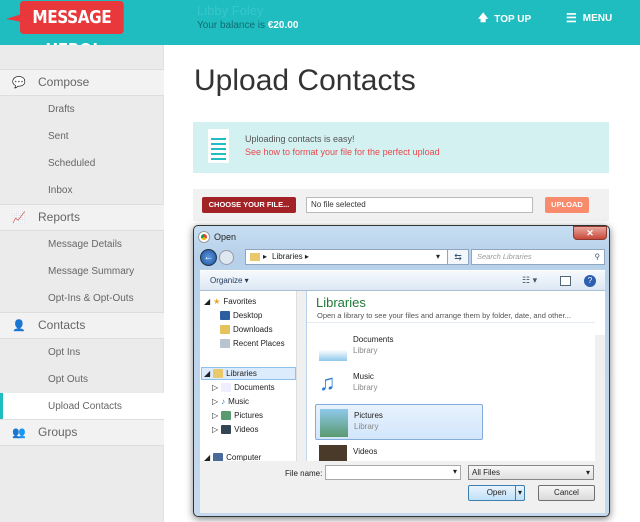 Image resolution: width=640 pixels, height=522 pixels. Describe the element at coordinates (59, 217) in the screenshot. I see `section-label: Reports` at that location.